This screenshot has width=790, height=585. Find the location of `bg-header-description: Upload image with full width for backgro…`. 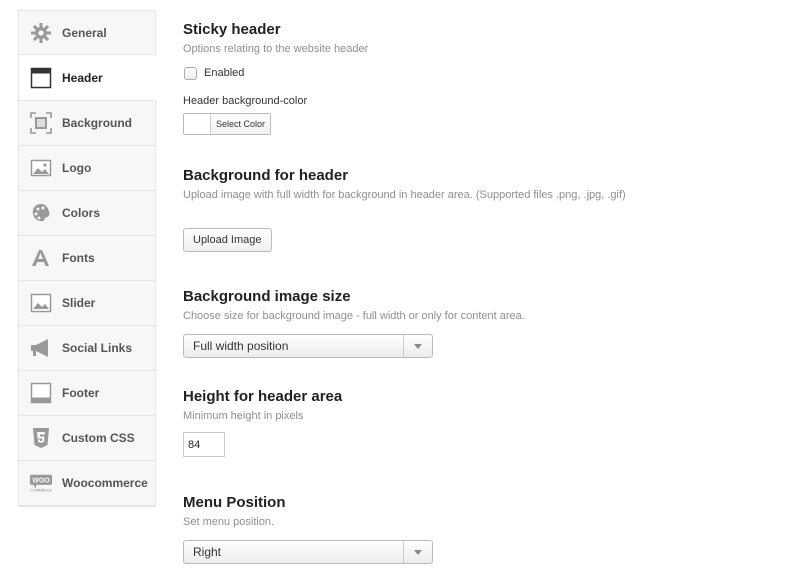

bg-header-description: Upload image with full width for backgro… is located at coordinates (404, 195).